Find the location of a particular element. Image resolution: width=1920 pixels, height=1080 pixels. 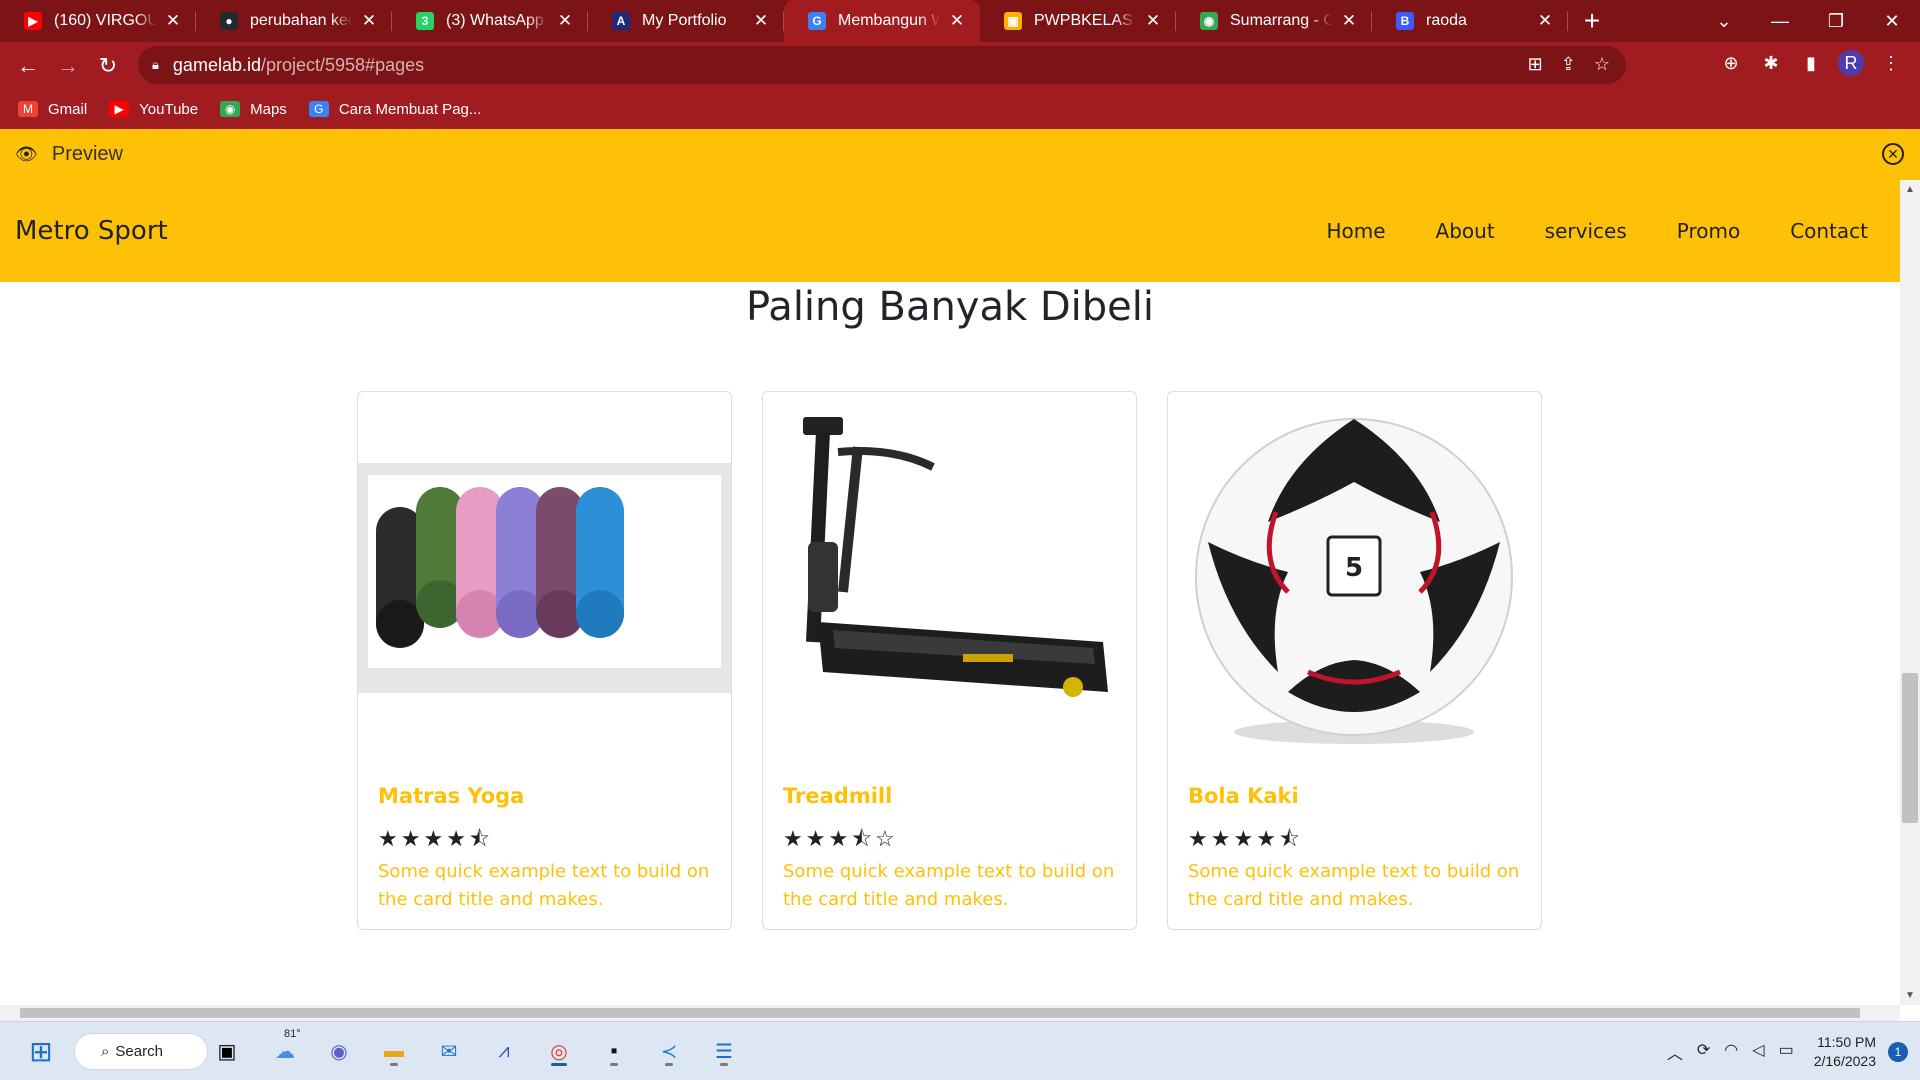

scroll-down-arrow-icon: ▼ is located at coordinates (1910, 995).